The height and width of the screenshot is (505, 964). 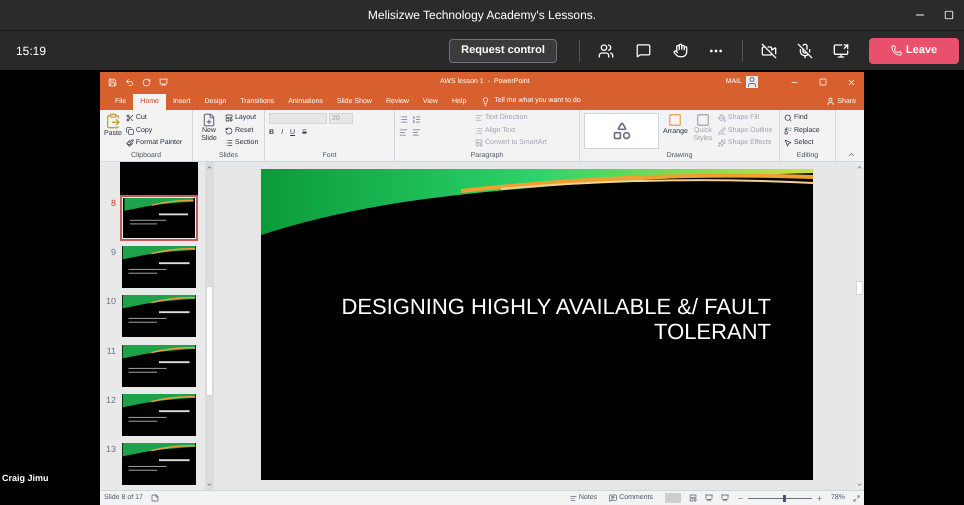 I want to click on slide-number: 13, so click(x=110, y=449).